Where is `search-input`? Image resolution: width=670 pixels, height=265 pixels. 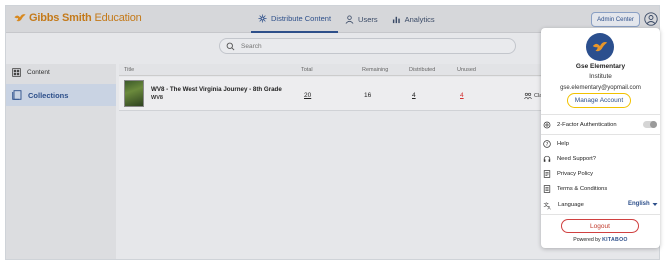 search-input is located at coordinates (361, 46).